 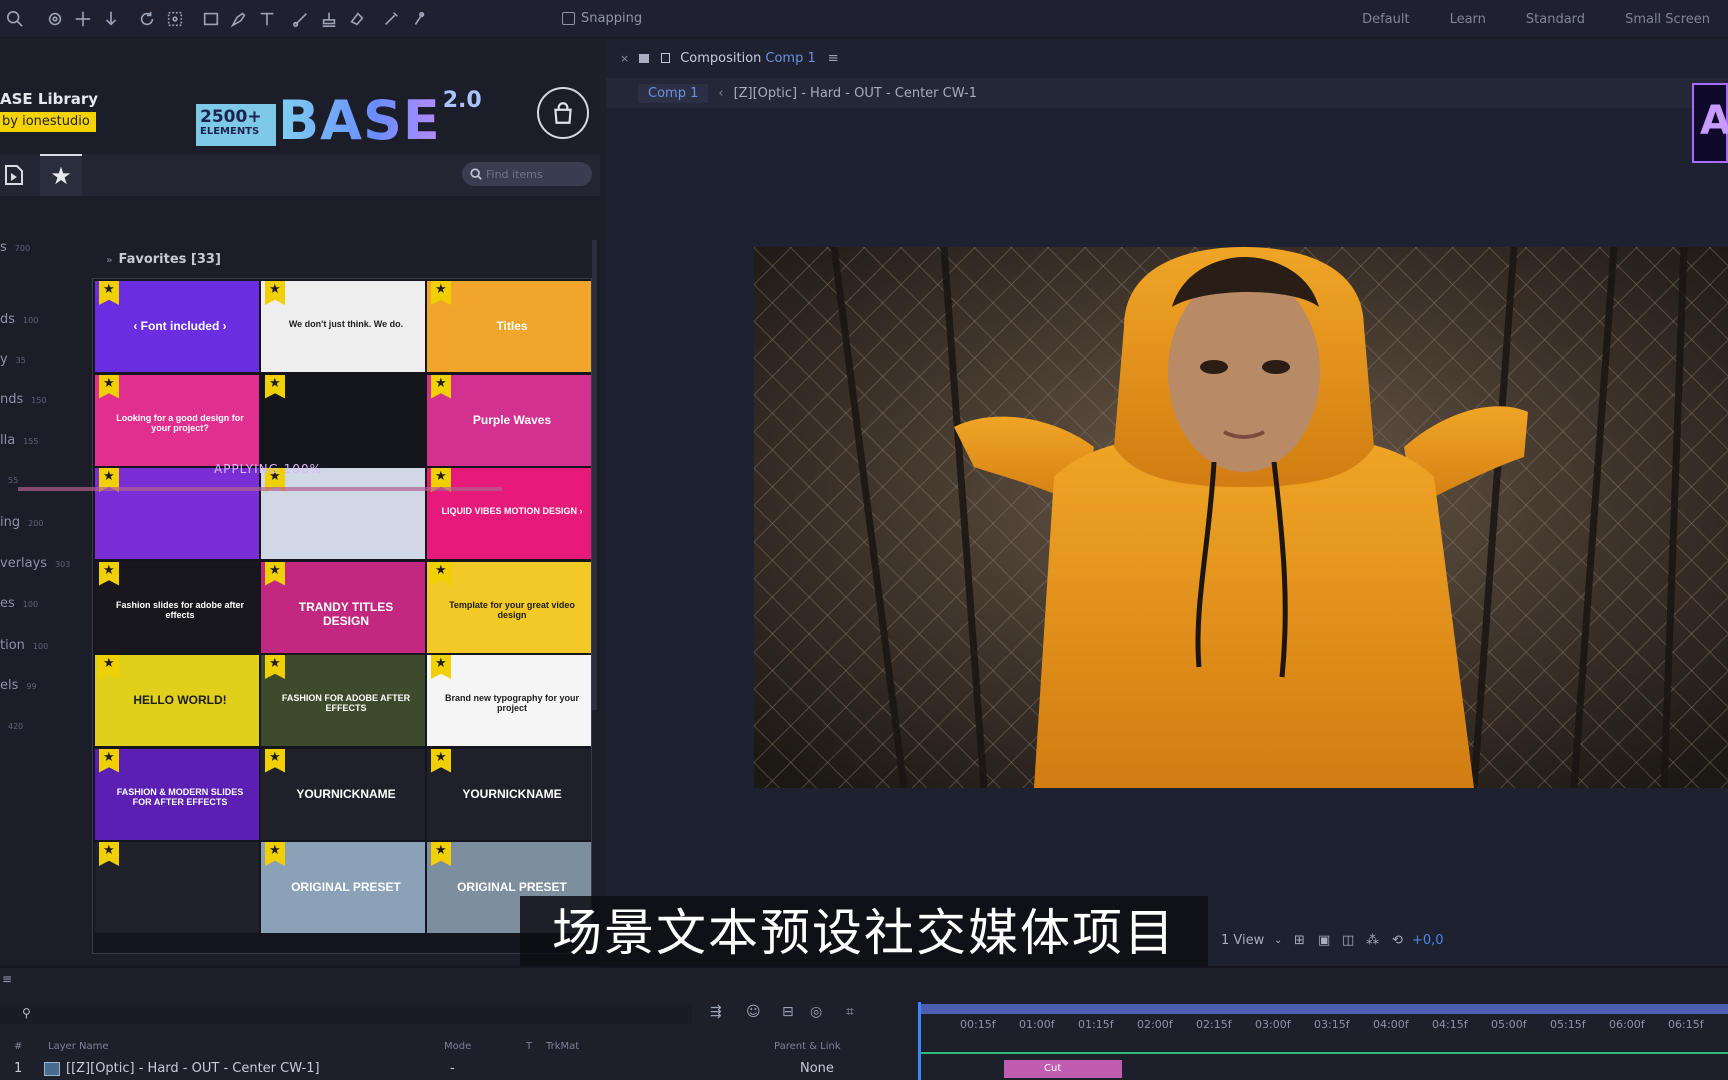 I want to click on category-item: lla 155, so click(x=19, y=440).